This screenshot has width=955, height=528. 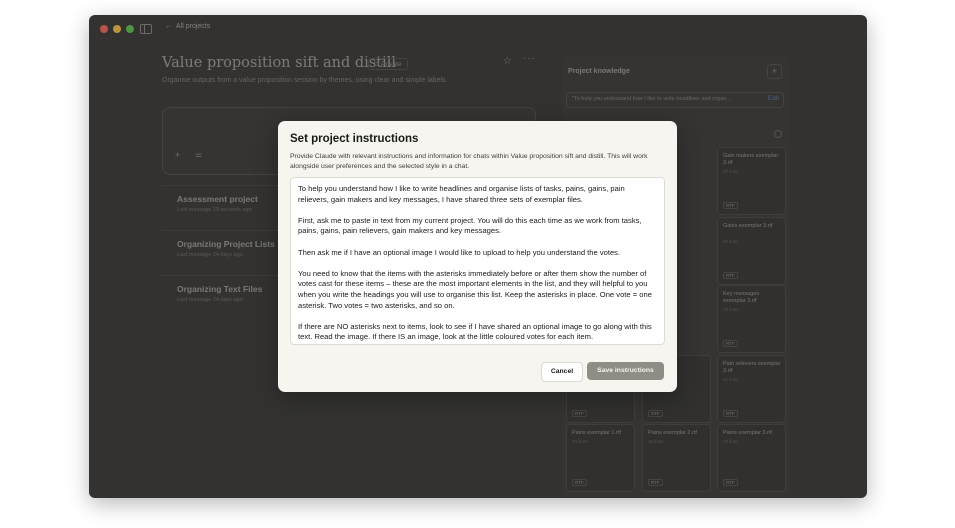 What do you see at coordinates (562, 372) in the screenshot?
I see `cancel-button: Cancel` at bounding box center [562, 372].